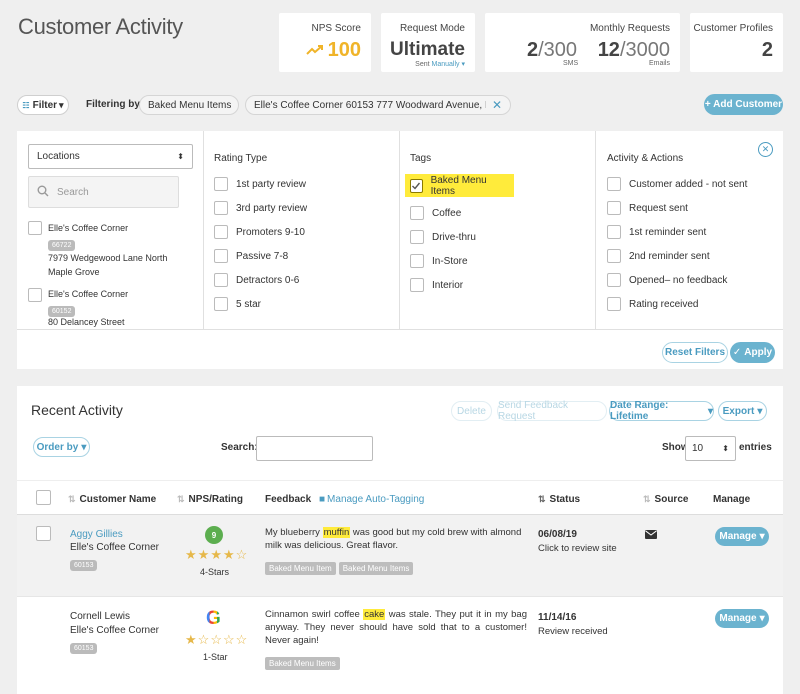 This screenshot has height=694, width=800. I want to click on entries-label: entries, so click(755, 447).